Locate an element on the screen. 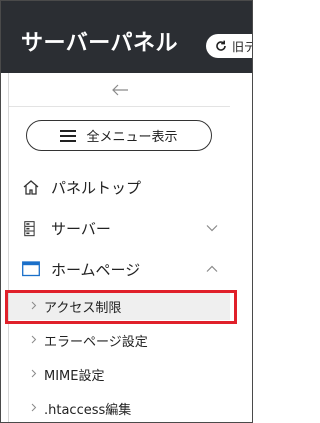  sub-item-label: MIME設定 is located at coordinates (74, 376).